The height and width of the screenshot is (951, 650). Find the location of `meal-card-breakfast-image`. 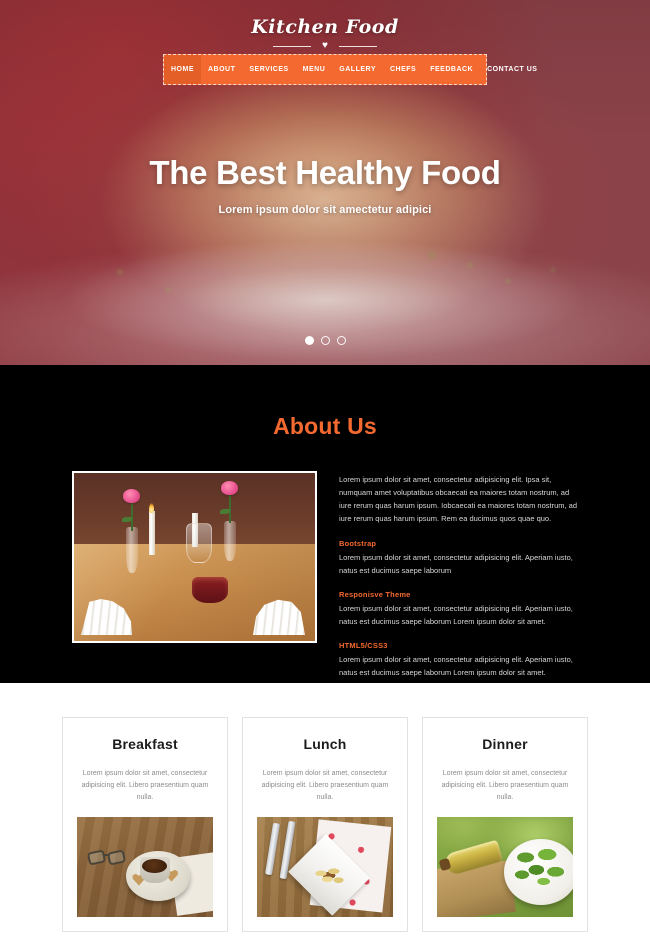

meal-card-breakfast-image is located at coordinates (145, 866).